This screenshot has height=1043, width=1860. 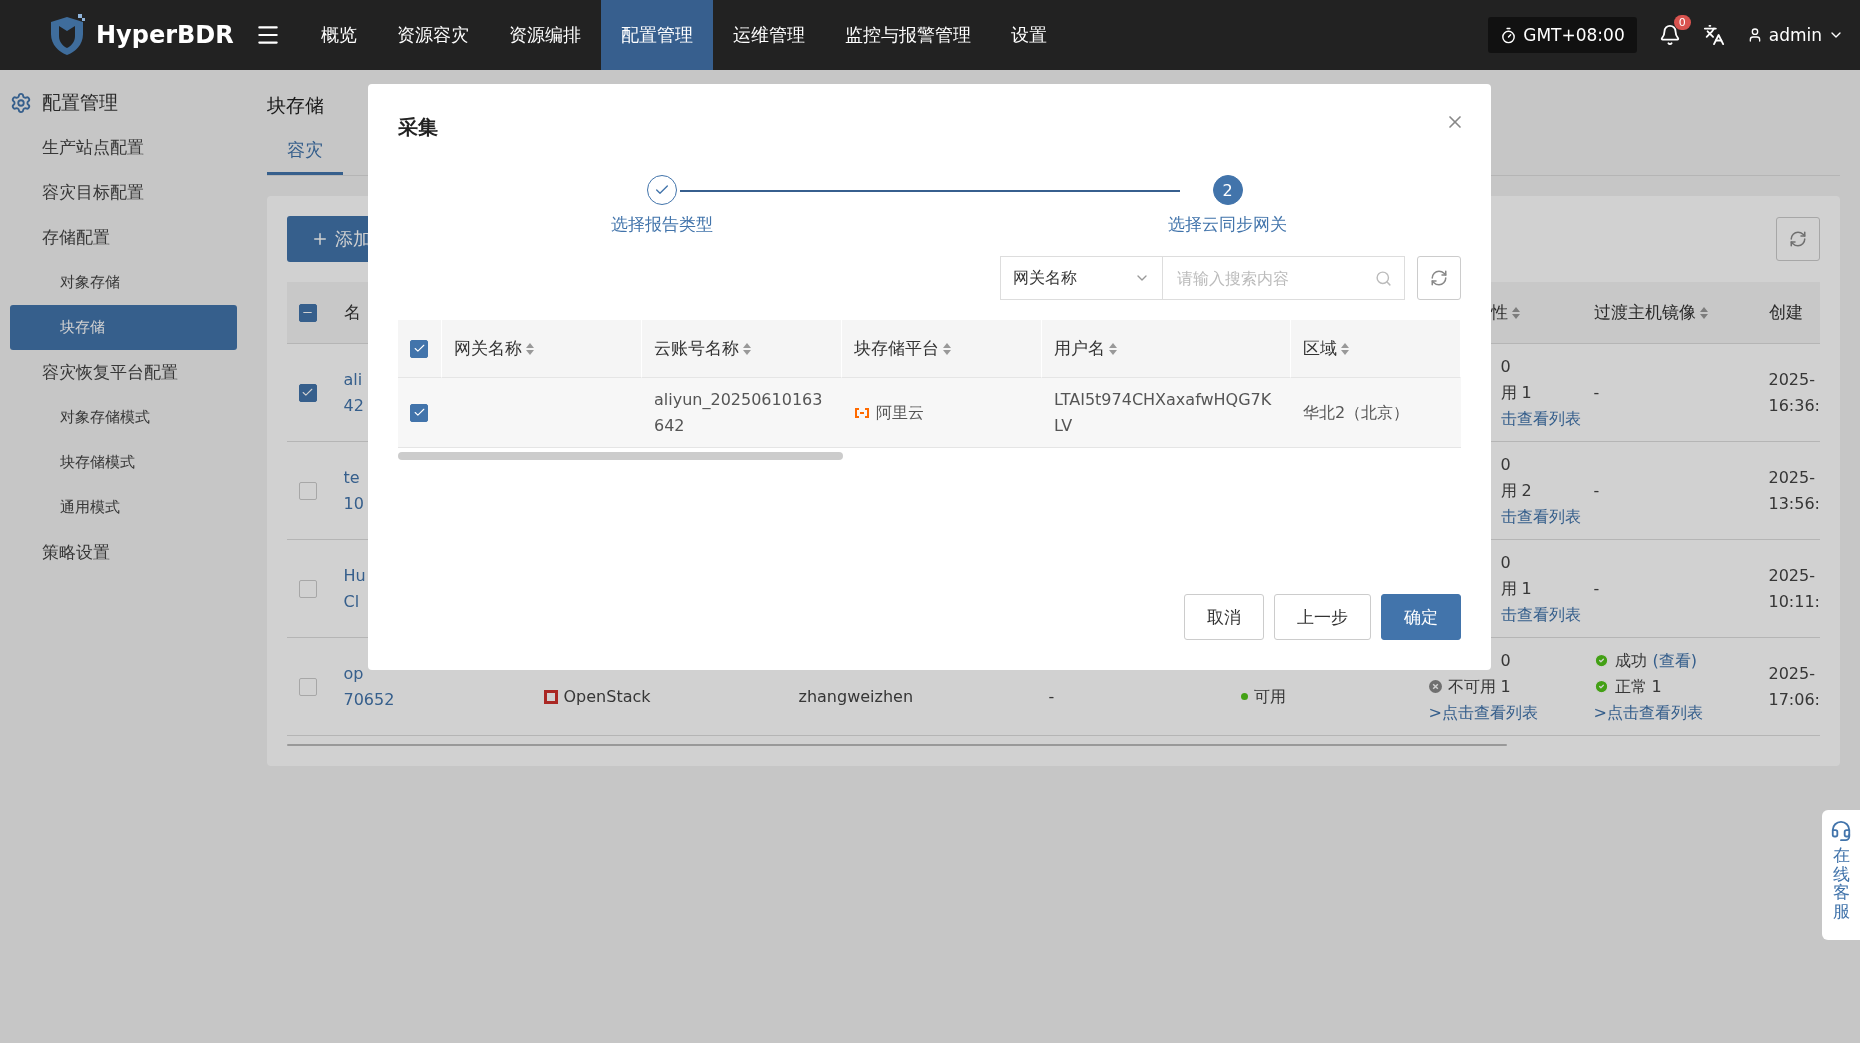 What do you see at coordinates (1224, 617) in the screenshot?
I see `dialog-button: 取消` at bounding box center [1224, 617].